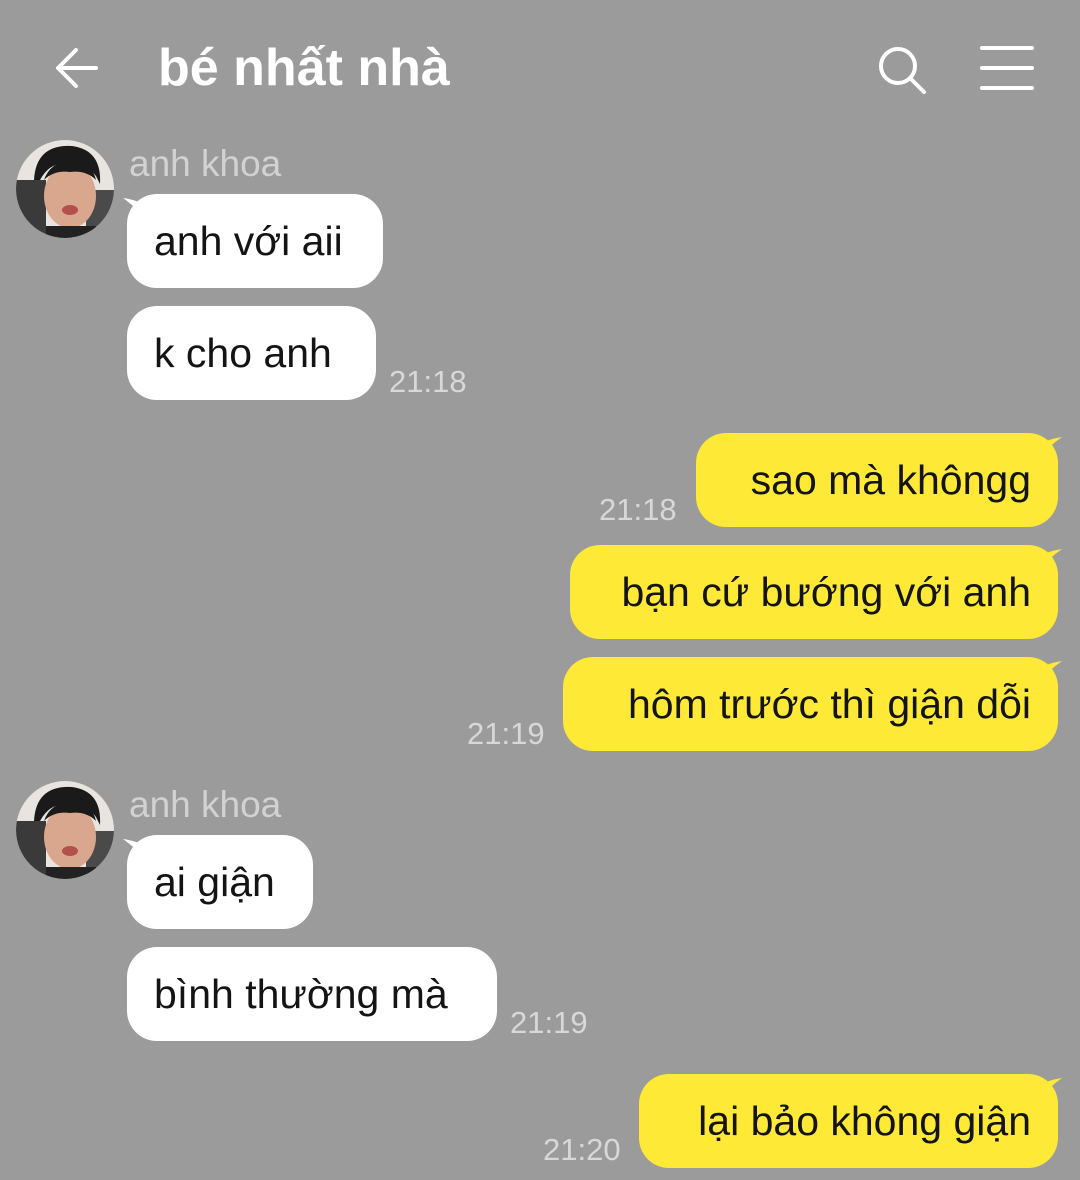  What do you see at coordinates (848, 1121) in the screenshot?
I see `message-bubble-outgoing: lại bảo không giận` at bounding box center [848, 1121].